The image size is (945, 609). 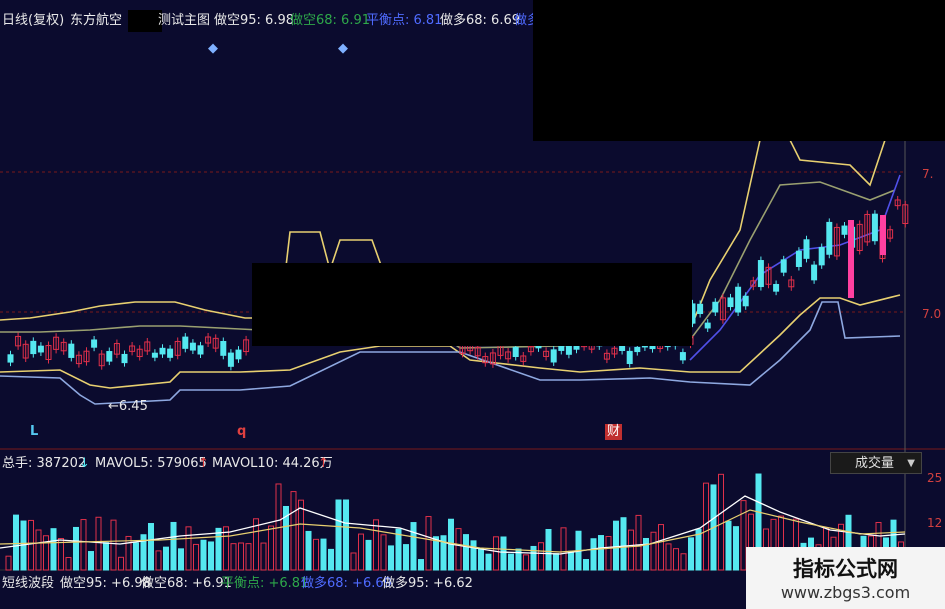 What do you see at coordinates (203, 463) in the screenshot?
I see `up-arrow-icon: ↑` at bounding box center [203, 463].